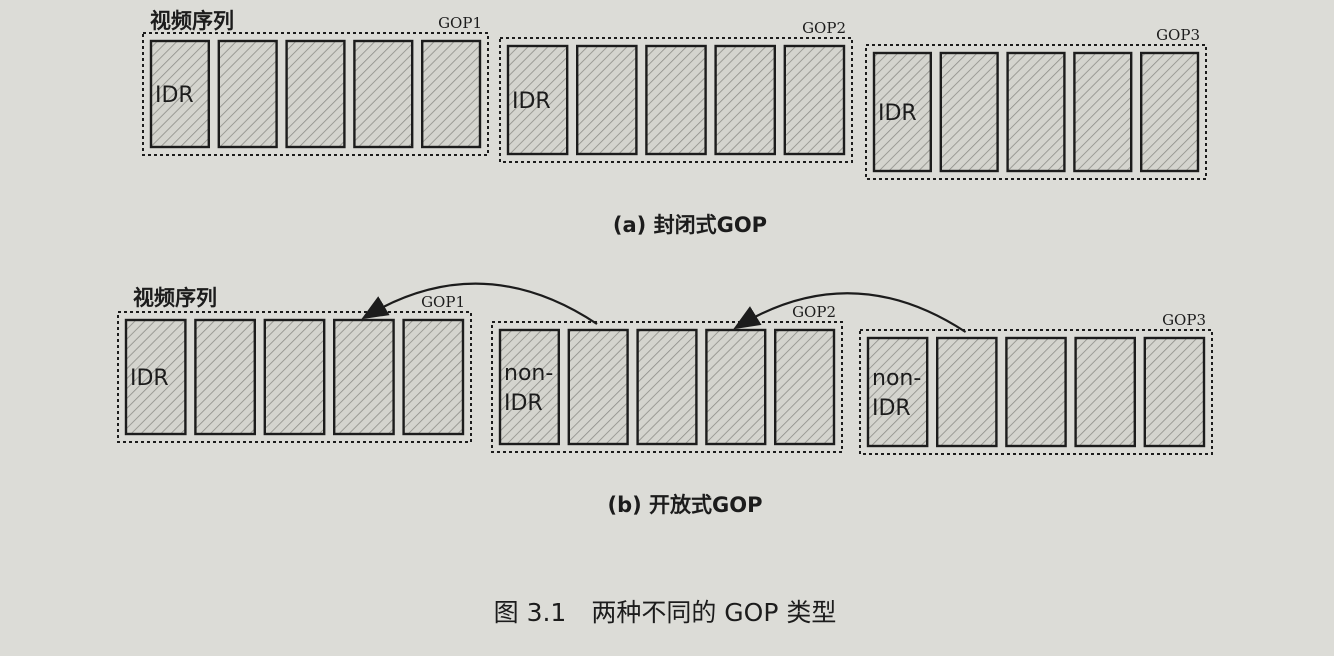 This screenshot has height=656, width=1334. I want to click on figure-title: 图 3.1 两种不同的 GOP 类型, so click(665, 612).